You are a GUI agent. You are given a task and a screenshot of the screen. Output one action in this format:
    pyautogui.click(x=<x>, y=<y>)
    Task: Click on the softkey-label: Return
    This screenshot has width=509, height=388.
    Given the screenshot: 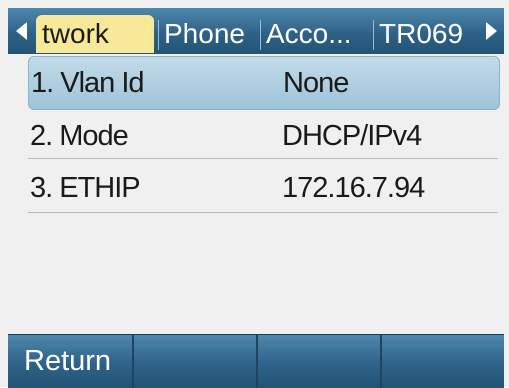 What is the action you would take?
    pyautogui.click(x=68, y=361)
    